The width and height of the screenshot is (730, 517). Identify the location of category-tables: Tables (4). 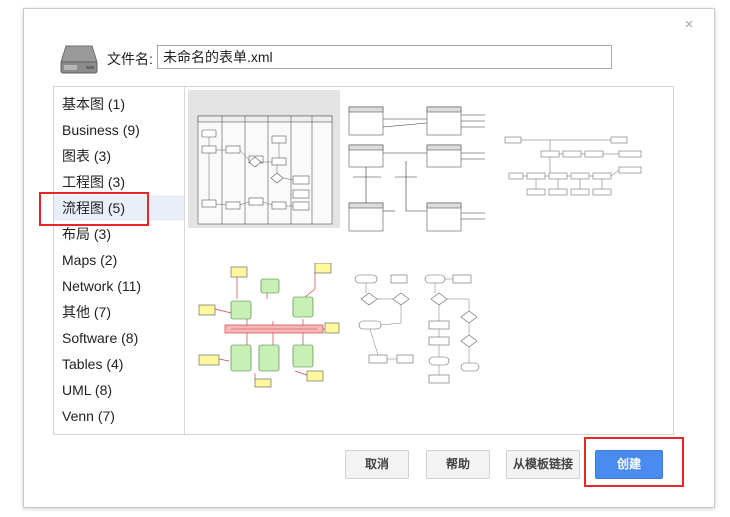
(119, 364).